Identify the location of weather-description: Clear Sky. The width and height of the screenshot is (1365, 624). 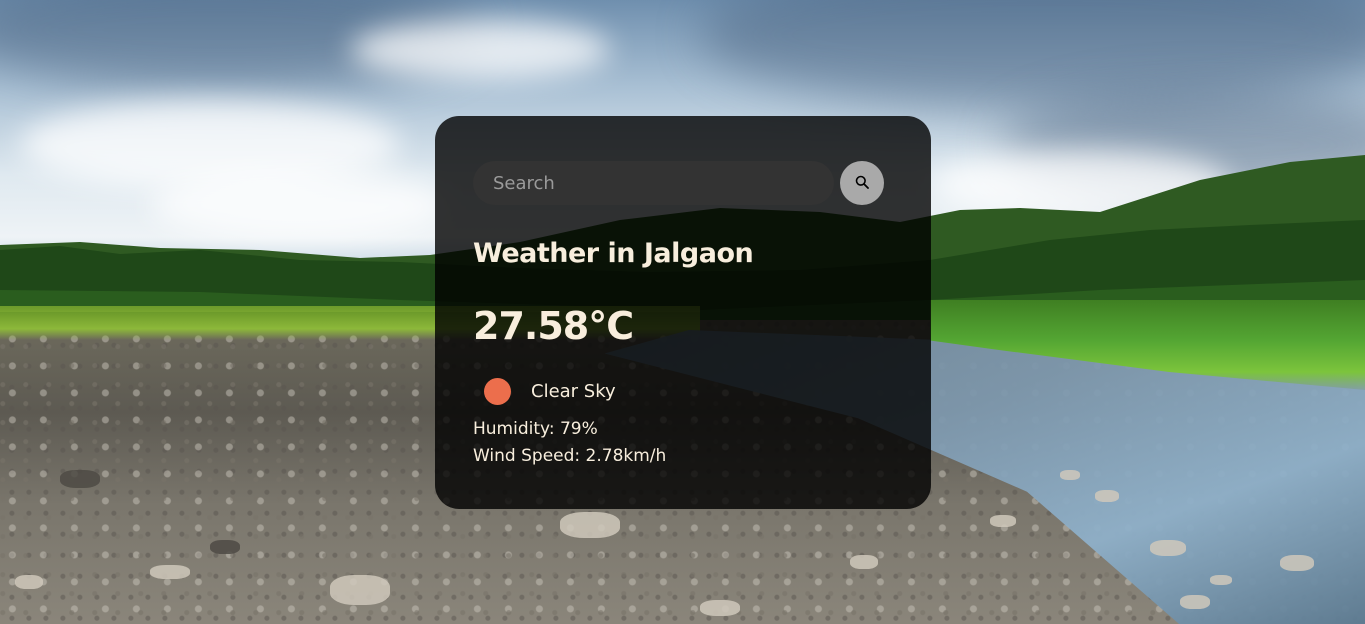
(550, 391).